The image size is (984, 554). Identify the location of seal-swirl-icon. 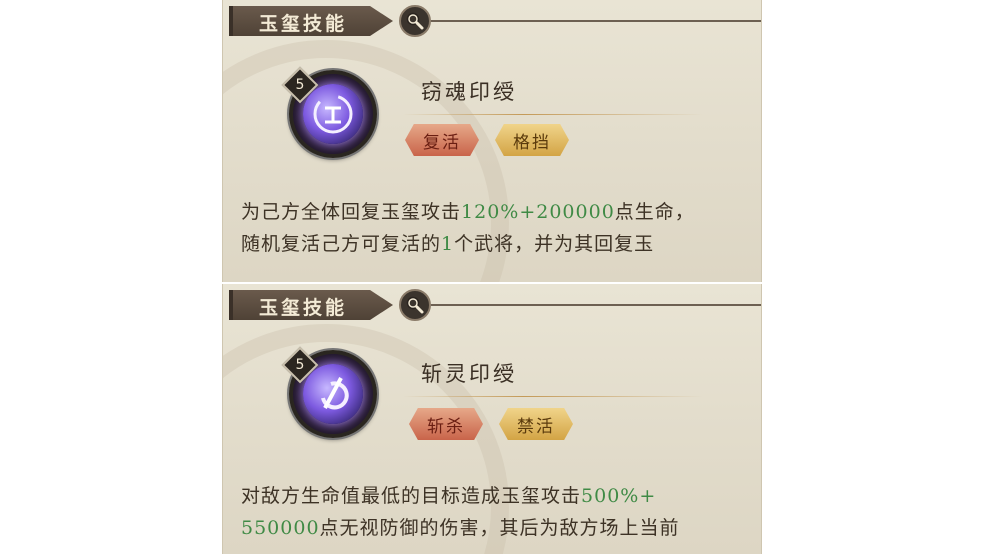
(333, 114).